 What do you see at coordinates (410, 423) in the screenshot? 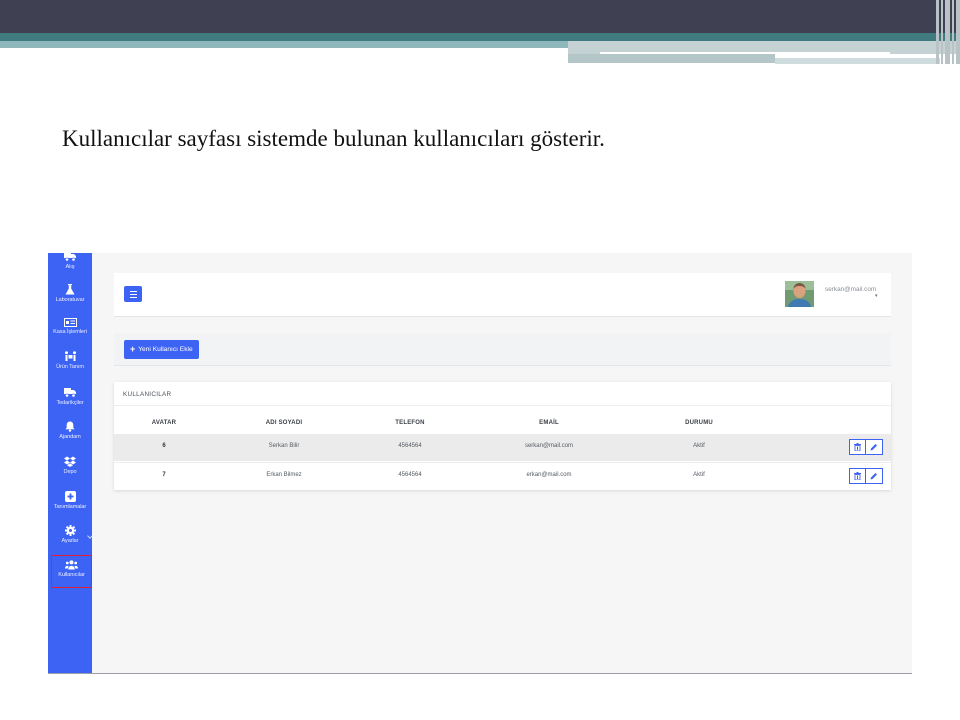
I see `column-header-phone: TELEFON` at bounding box center [410, 423].